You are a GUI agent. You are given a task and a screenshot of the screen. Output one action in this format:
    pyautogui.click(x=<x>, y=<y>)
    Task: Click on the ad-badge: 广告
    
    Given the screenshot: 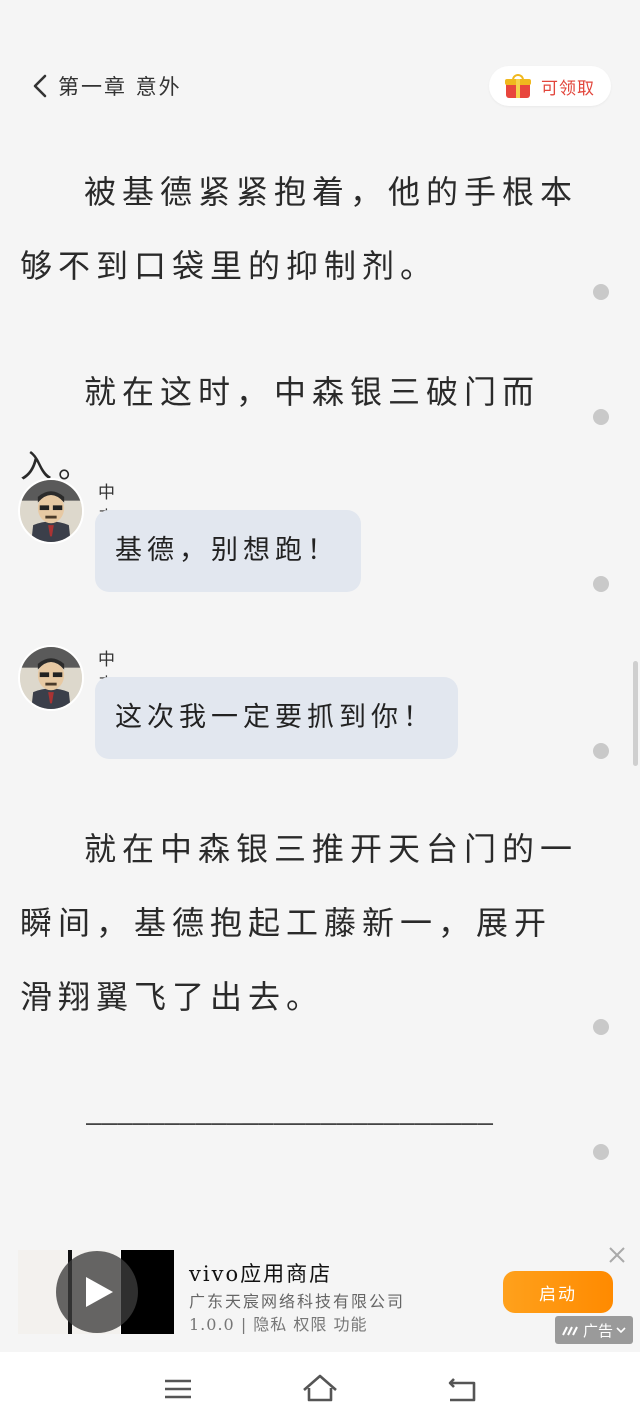 What is the action you would take?
    pyautogui.click(x=594, y=1330)
    